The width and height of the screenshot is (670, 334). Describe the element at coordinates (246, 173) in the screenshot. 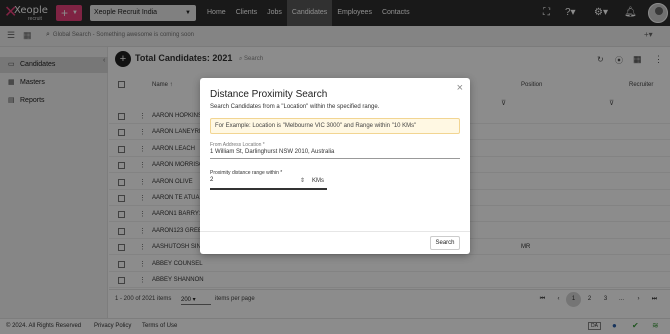

I see `range-label: Proximity distance range within *` at that location.